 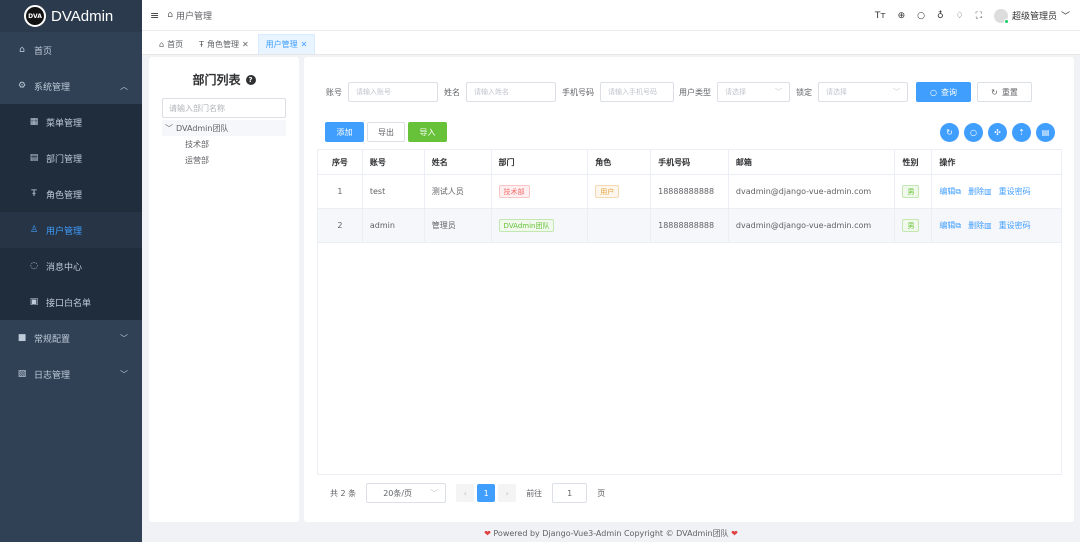 I want to click on sidebar-item-user: ♙ 用户管理, so click(x=71, y=230).